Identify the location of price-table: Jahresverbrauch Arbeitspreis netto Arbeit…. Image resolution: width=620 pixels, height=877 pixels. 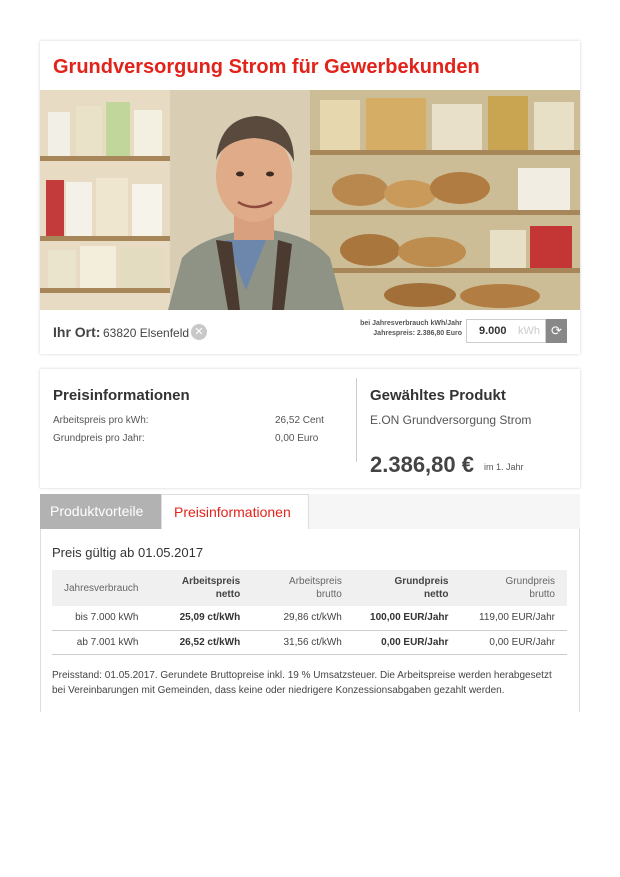
(309, 612).